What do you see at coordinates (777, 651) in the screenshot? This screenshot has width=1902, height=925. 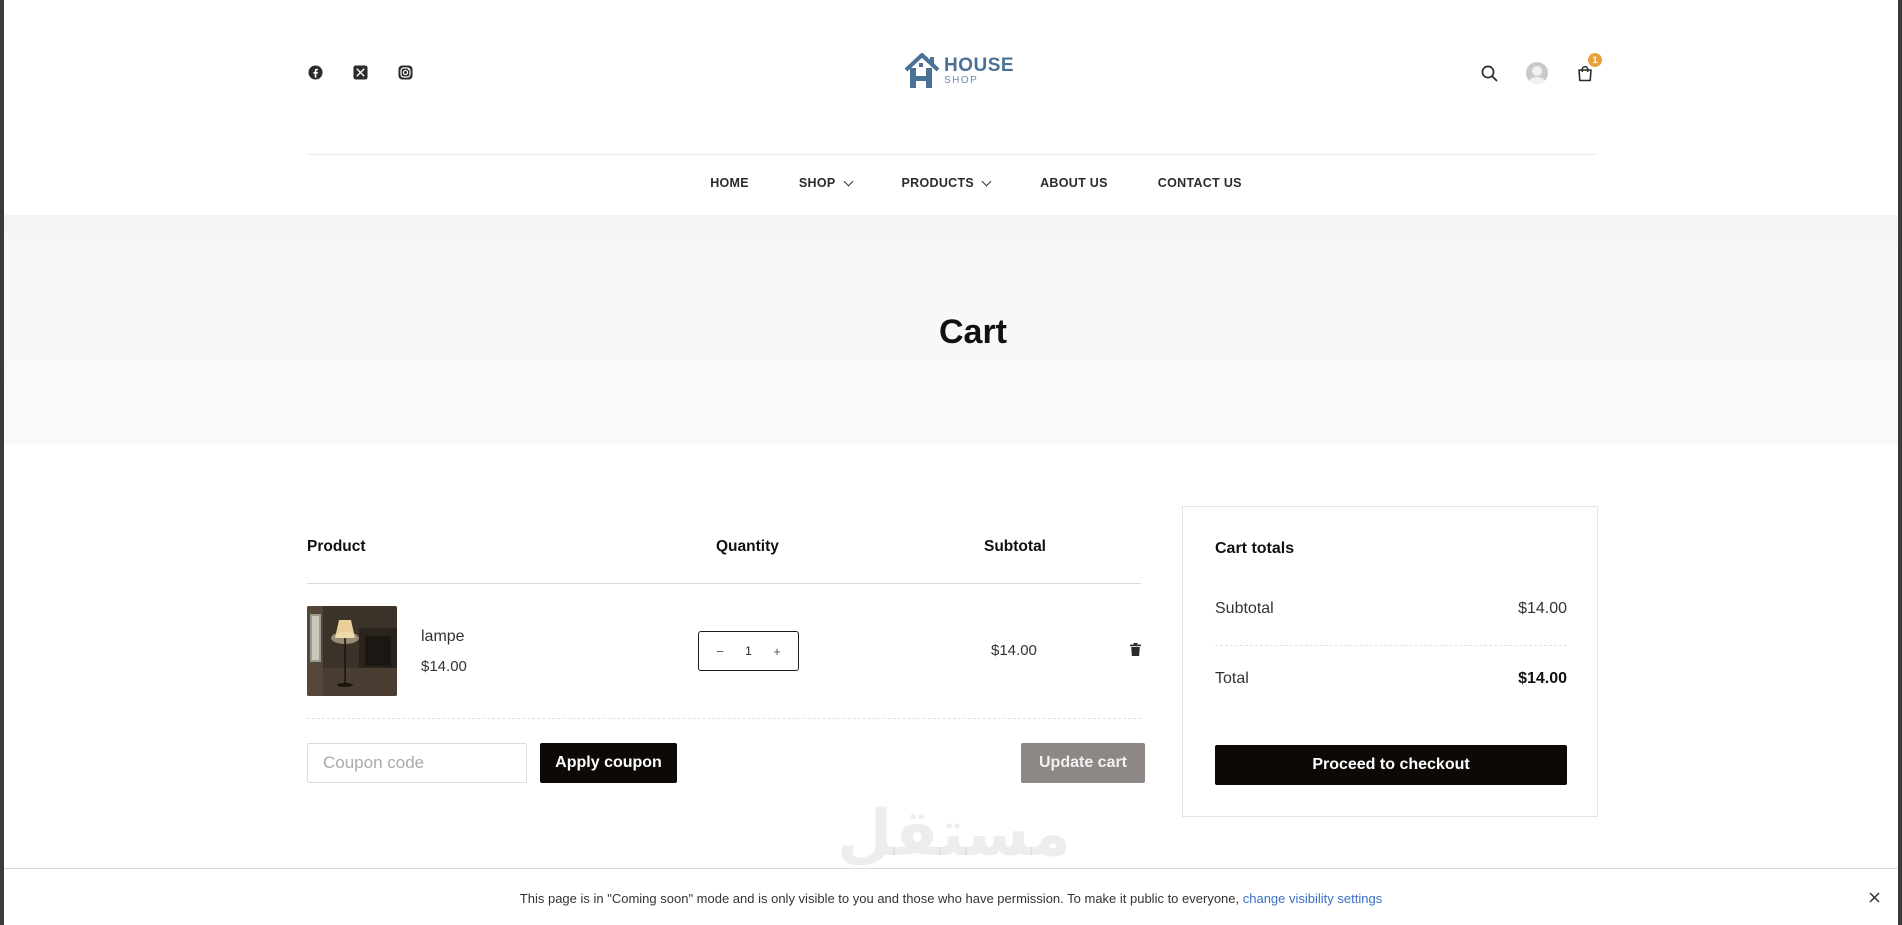 I see `increase-quantity-button: +` at bounding box center [777, 651].